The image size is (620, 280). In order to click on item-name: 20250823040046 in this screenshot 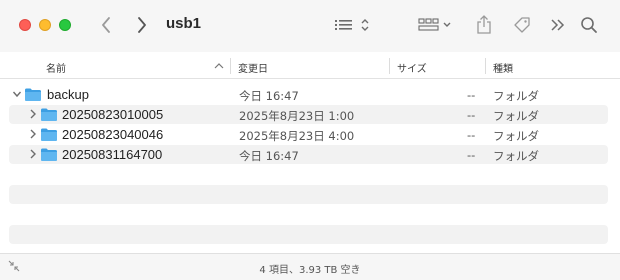, I will do `click(113, 134)`.